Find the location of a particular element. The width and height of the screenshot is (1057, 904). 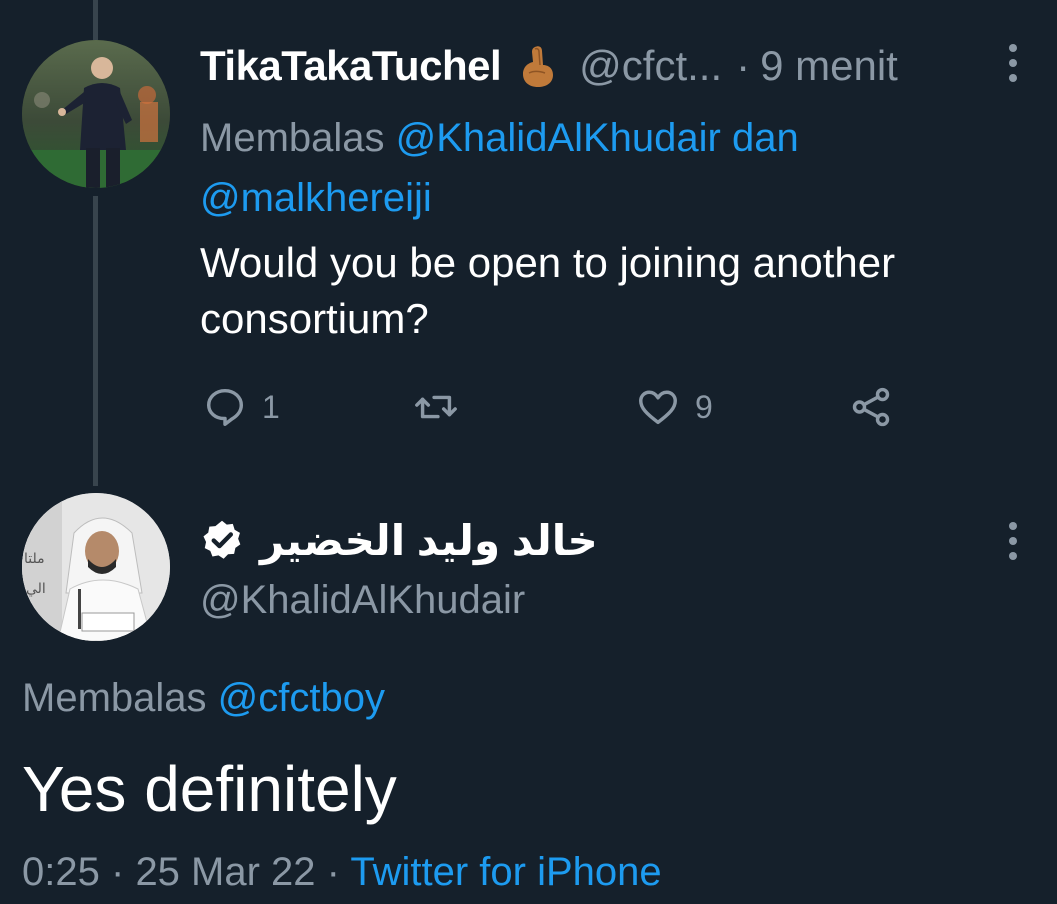

verified-badge-icon is located at coordinates (222, 539).